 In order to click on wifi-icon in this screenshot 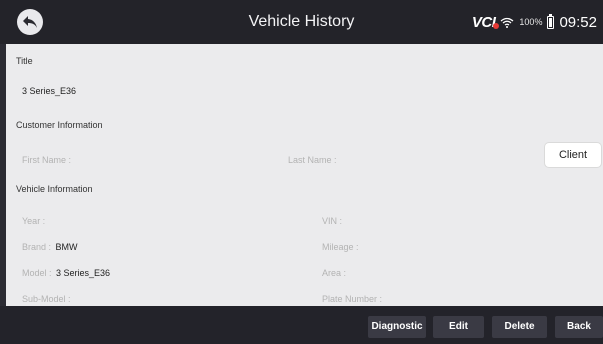, I will do `click(507, 22)`.